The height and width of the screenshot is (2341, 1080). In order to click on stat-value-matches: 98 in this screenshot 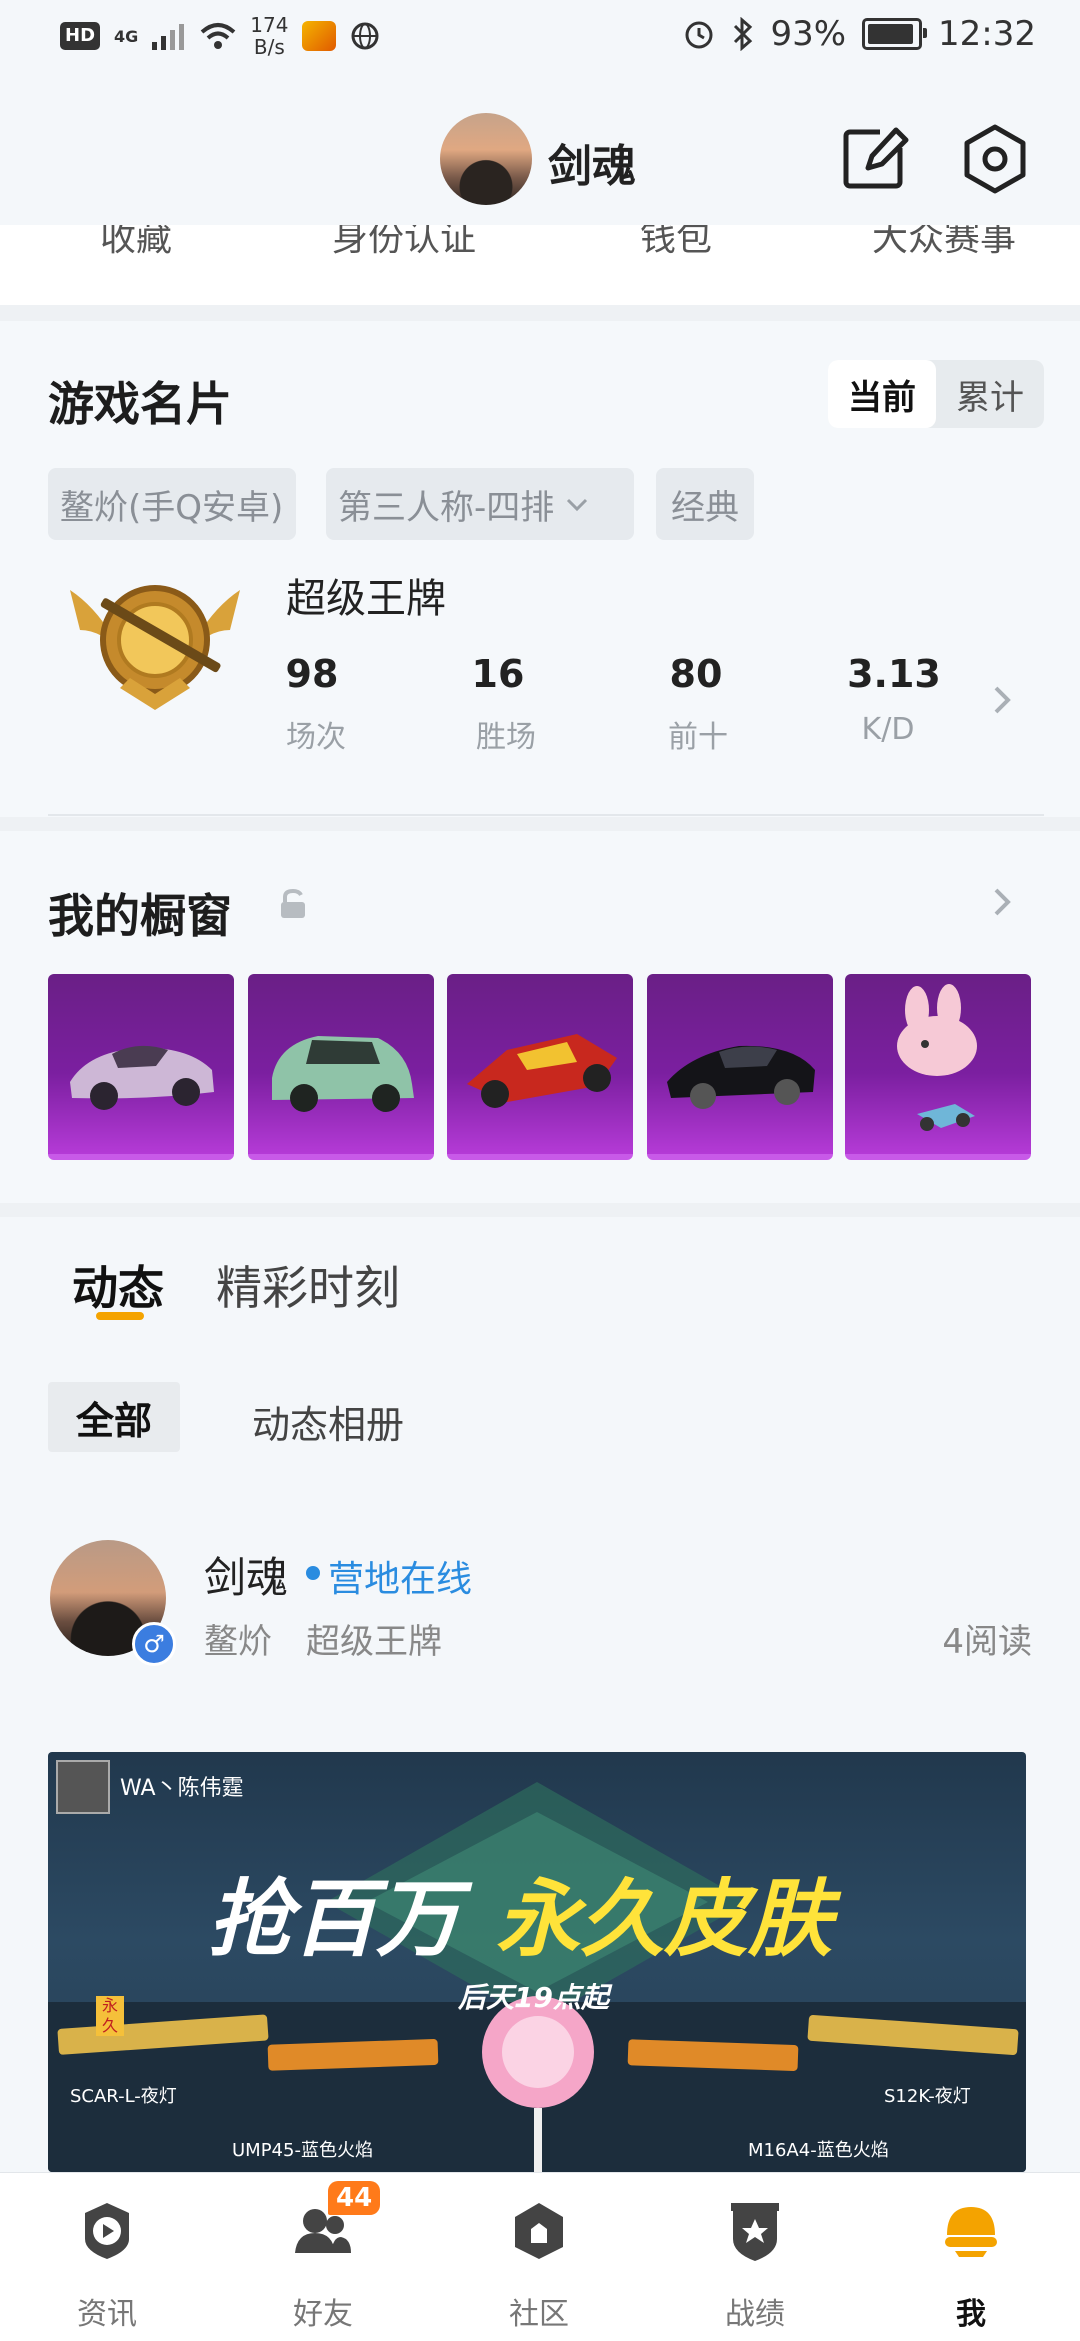, I will do `click(312, 674)`.